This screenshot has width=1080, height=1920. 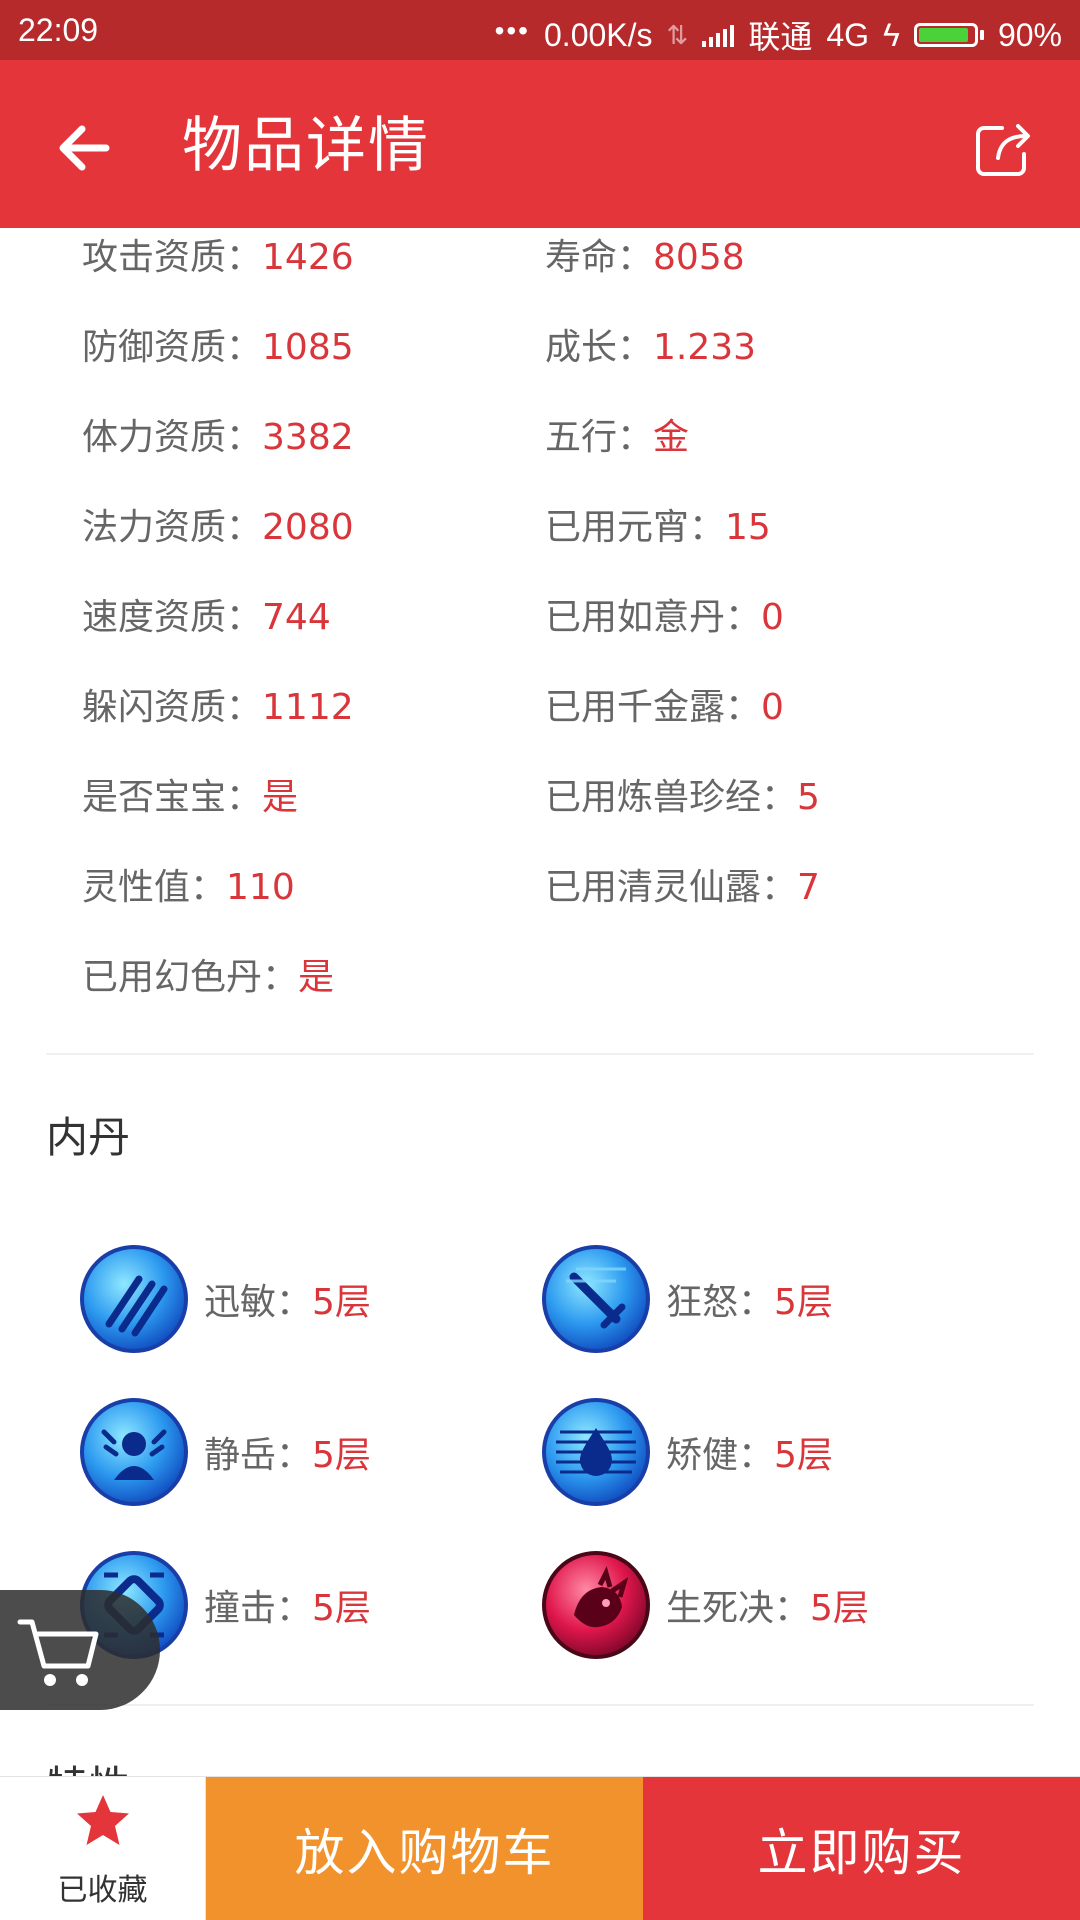 I want to click on status-right: ••• 0.00K/s ⇅ 联通 4G ϟ 90%, so click(x=778, y=35).